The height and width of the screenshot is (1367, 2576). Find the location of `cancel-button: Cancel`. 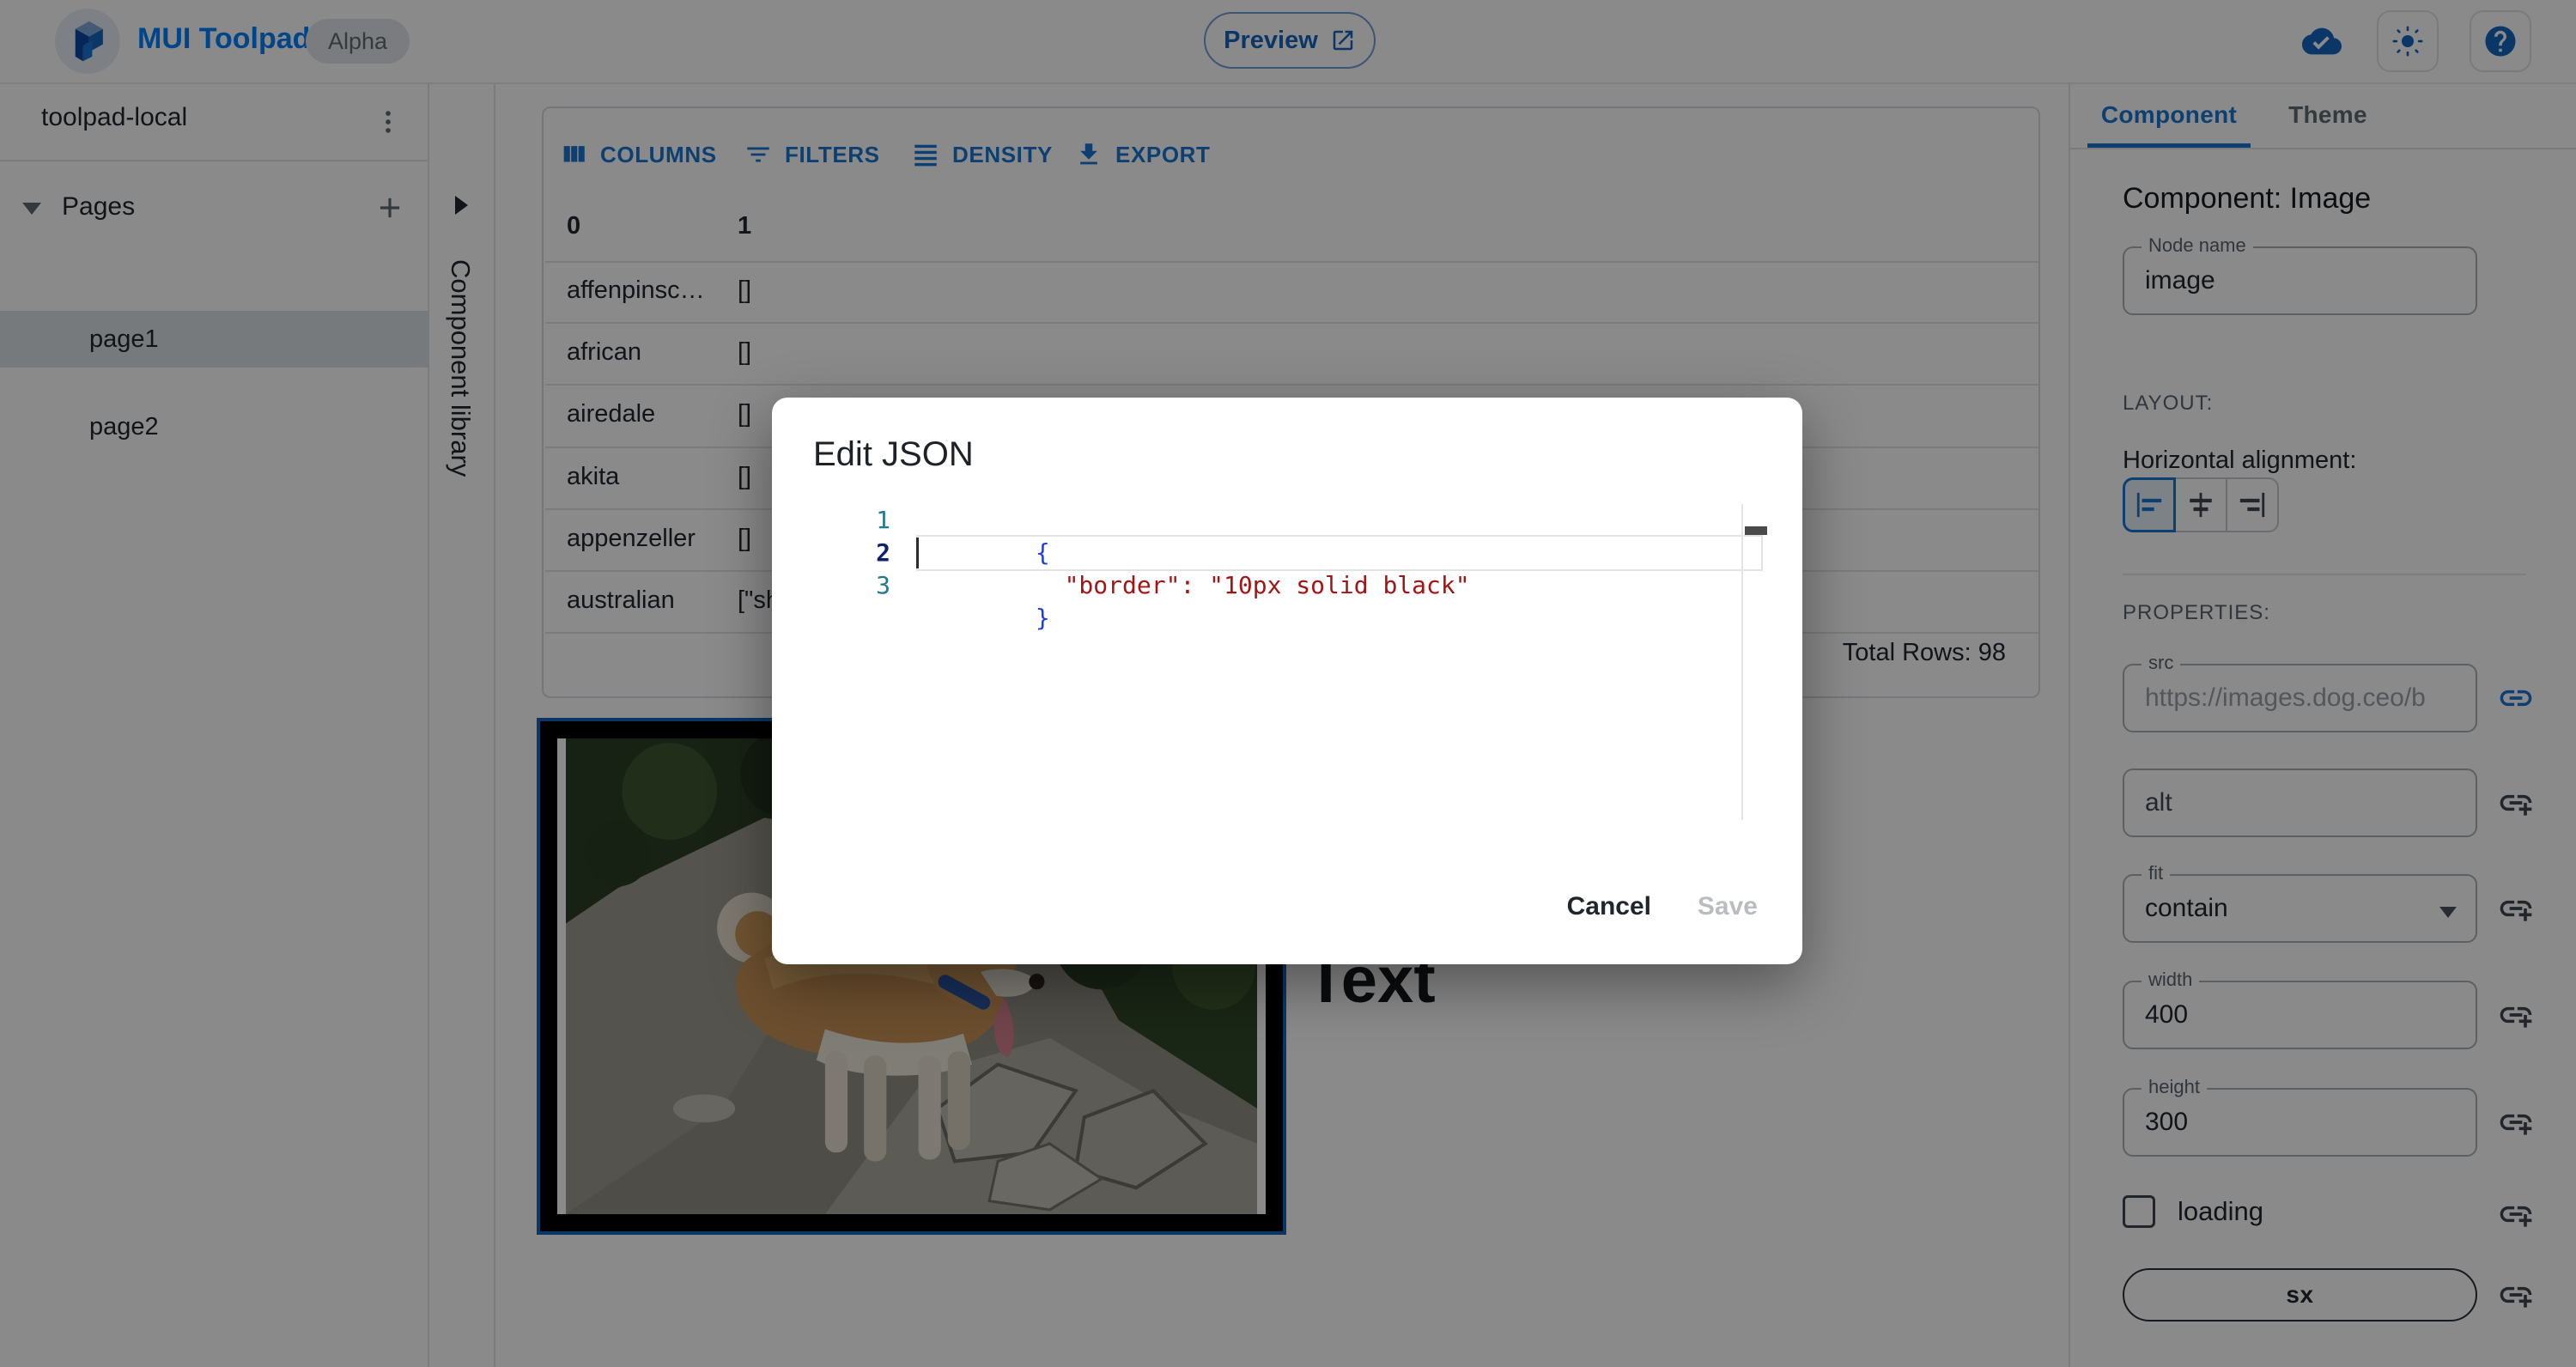

cancel-button: Cancel is located at coordinates (1609, 906).